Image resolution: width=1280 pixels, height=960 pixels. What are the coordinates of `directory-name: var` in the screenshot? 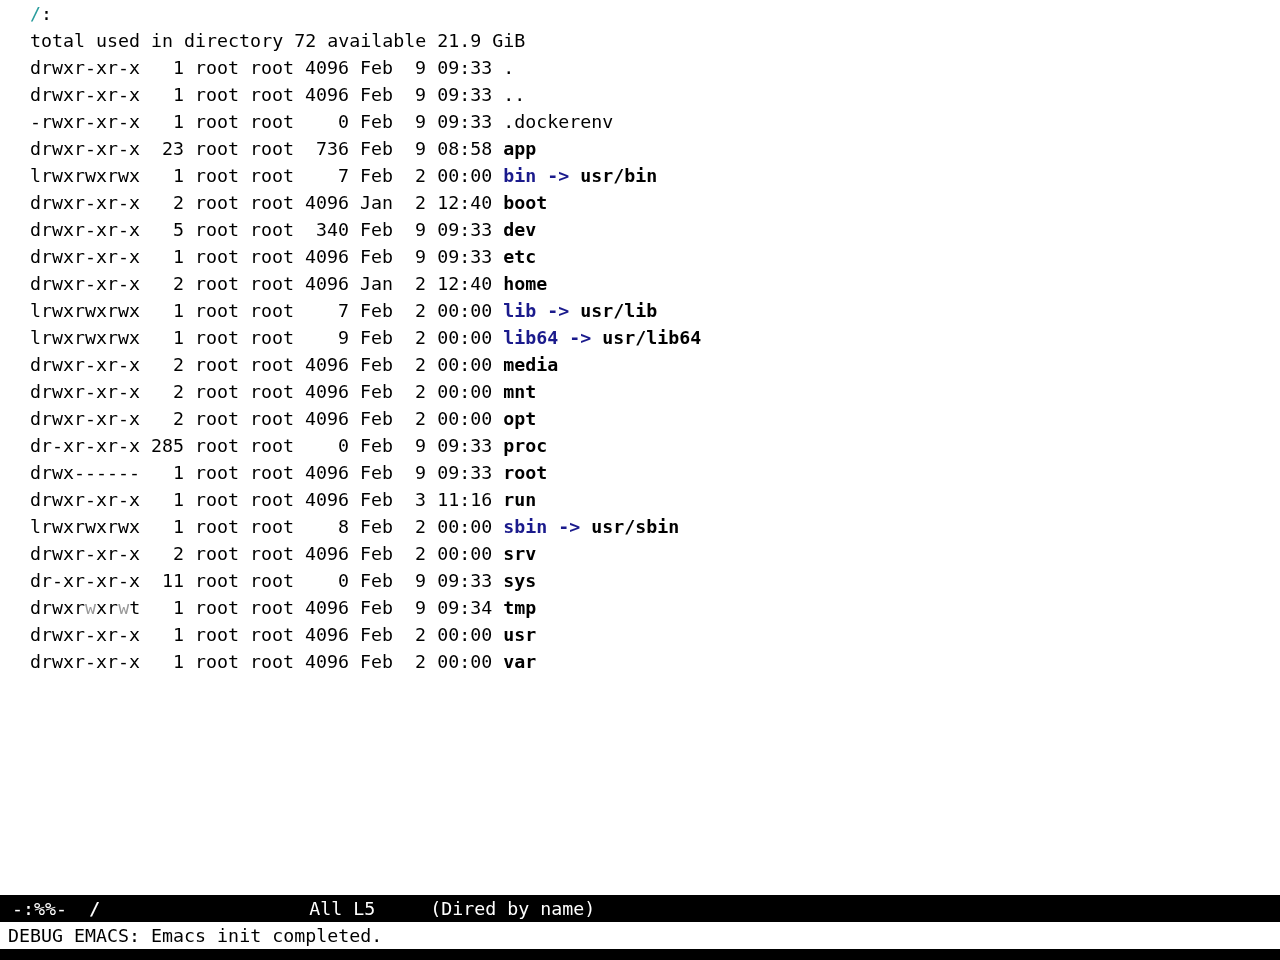 It's located at (520, 661).